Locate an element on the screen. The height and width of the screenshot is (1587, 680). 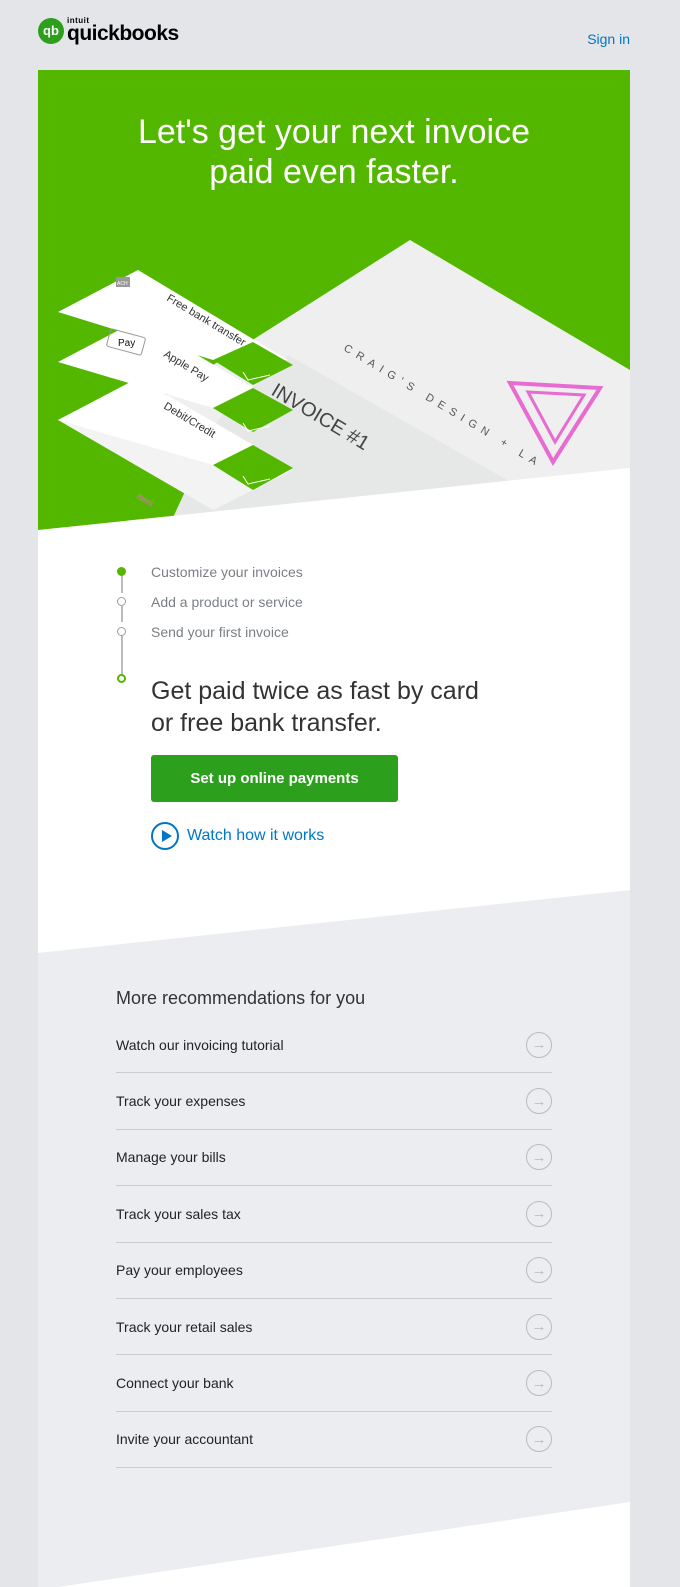
recommendation-label: Invite your accountant is located at coordinates (184, 1439).